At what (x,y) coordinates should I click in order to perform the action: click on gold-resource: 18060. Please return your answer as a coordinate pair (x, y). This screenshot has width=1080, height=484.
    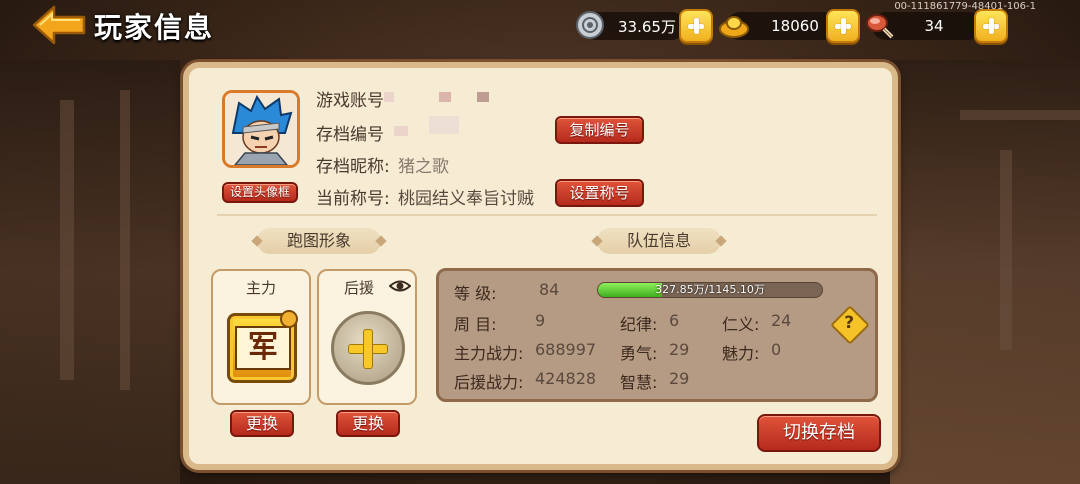
    Looking at the image, I should click on (778, 26).